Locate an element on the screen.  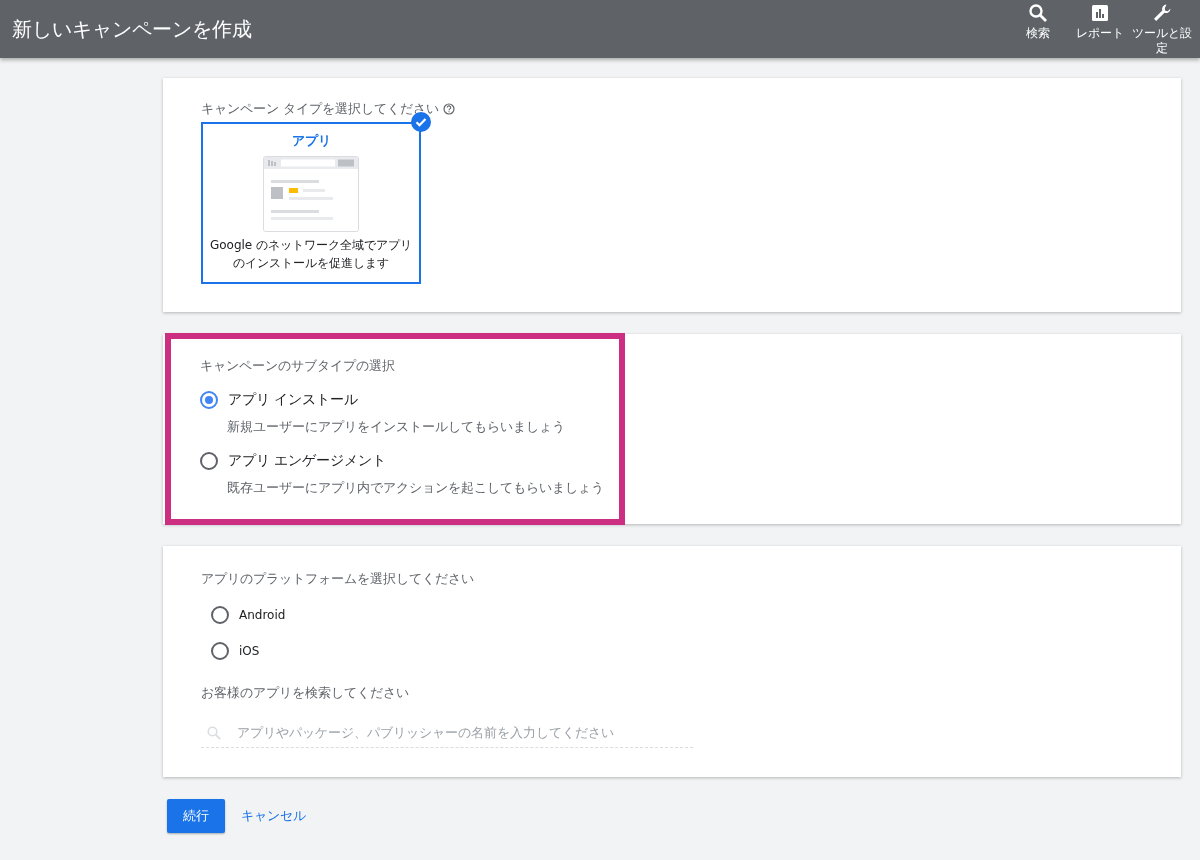
option-description: 新規ユーザーにアプリをインストールしてもらいましょう is located at coordinates (396, 427).